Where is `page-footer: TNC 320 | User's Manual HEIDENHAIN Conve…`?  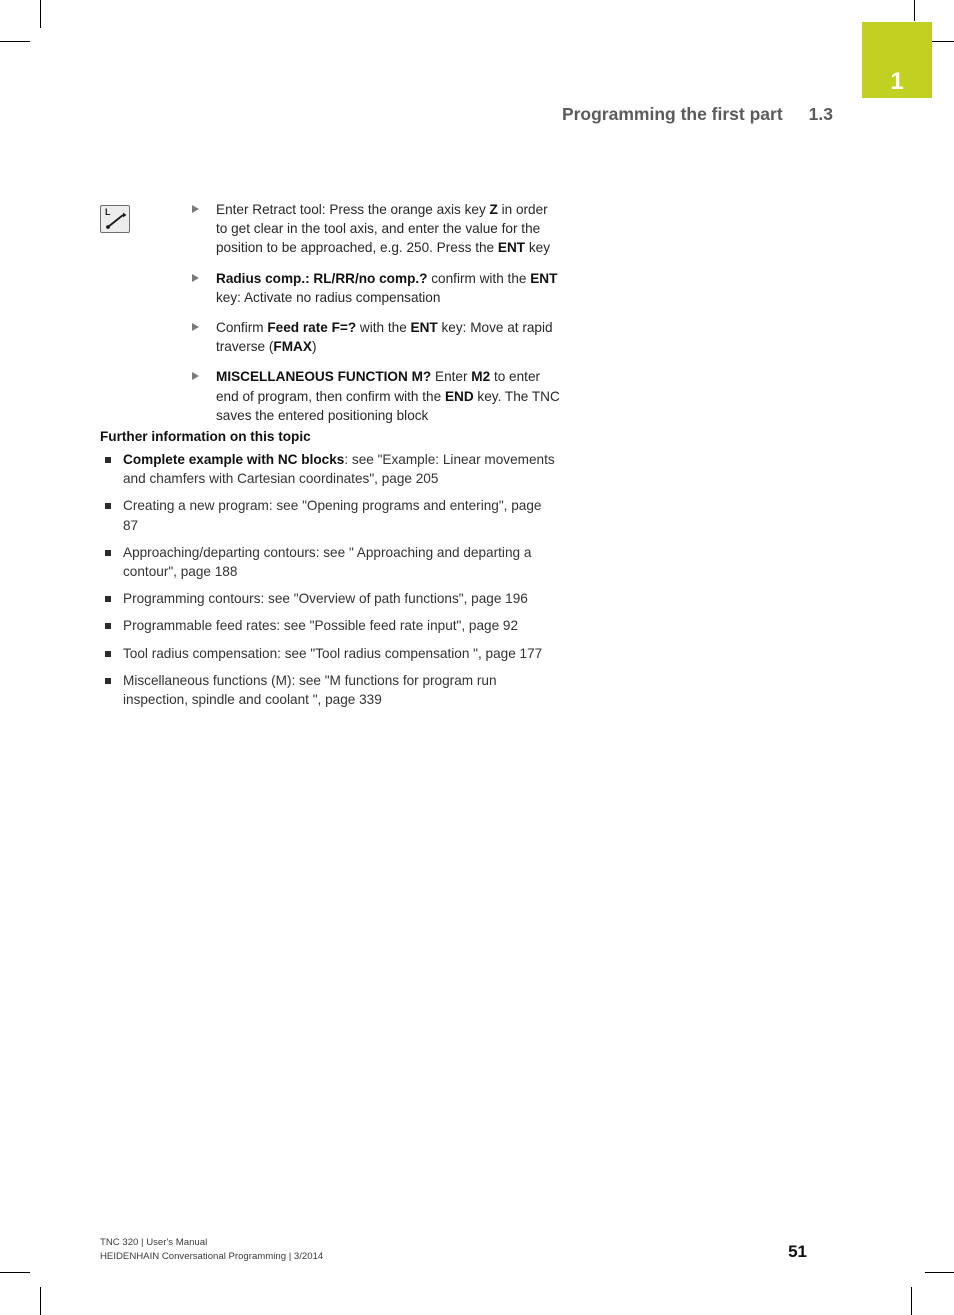
page-footer: TNC 320 | User's Manual HEIDENHAIN Conve… is located at coordinates (480, 1249).